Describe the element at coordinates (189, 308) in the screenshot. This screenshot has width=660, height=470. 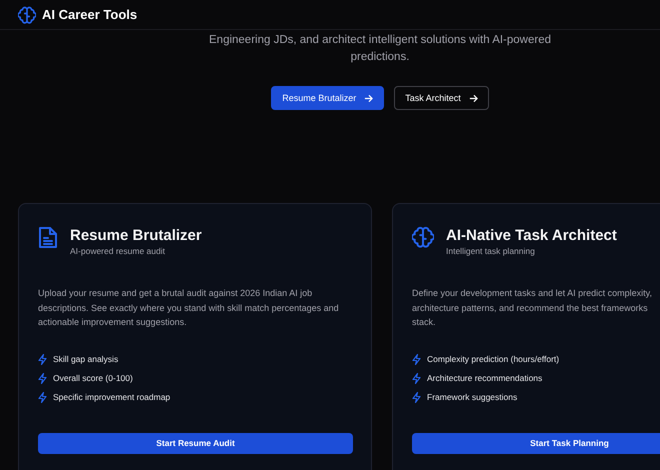
I see `card-description: Upload your resume and get a brutal audit against 2026 Indian AI job descriptions. See exactly where you stand with skill match percentages and actionable improvement suggestions.` at that location.